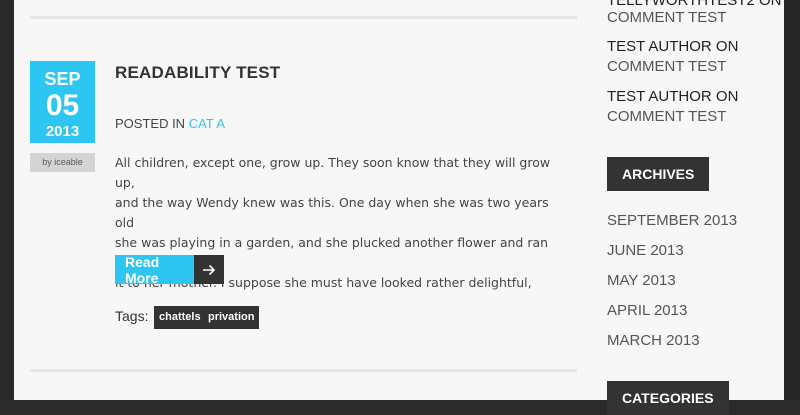  What do you see at coordinates (62, 131) in the screenshot?
I see `post-date-year: 2013` at bounding box center [62, 131].